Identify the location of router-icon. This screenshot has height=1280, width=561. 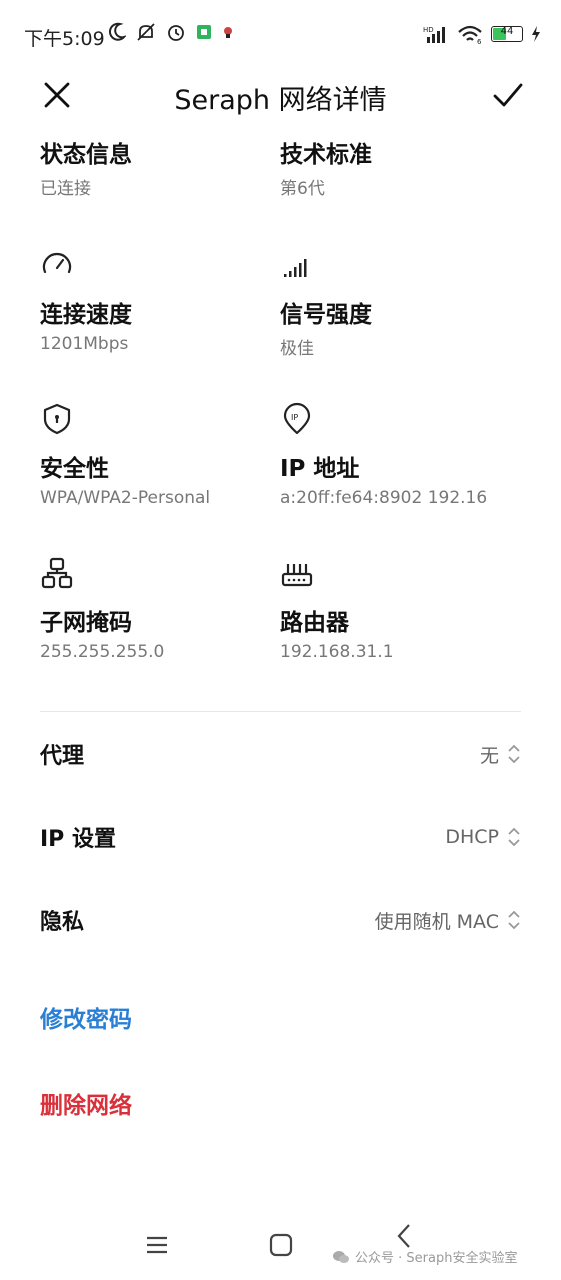
(297, 575).